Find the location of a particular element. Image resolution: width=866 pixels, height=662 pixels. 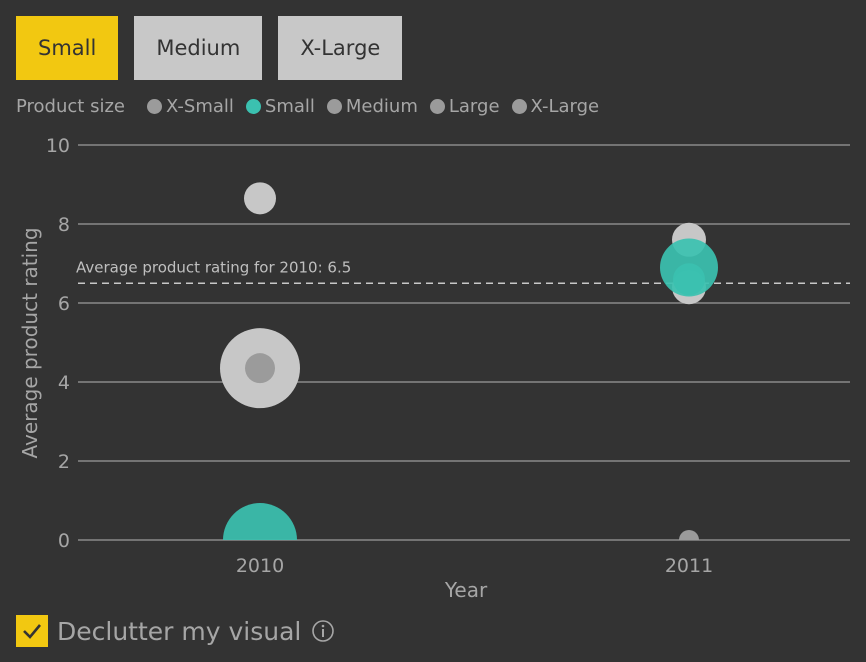

y-tick-label: 6 is located at coordinates (64, 304).